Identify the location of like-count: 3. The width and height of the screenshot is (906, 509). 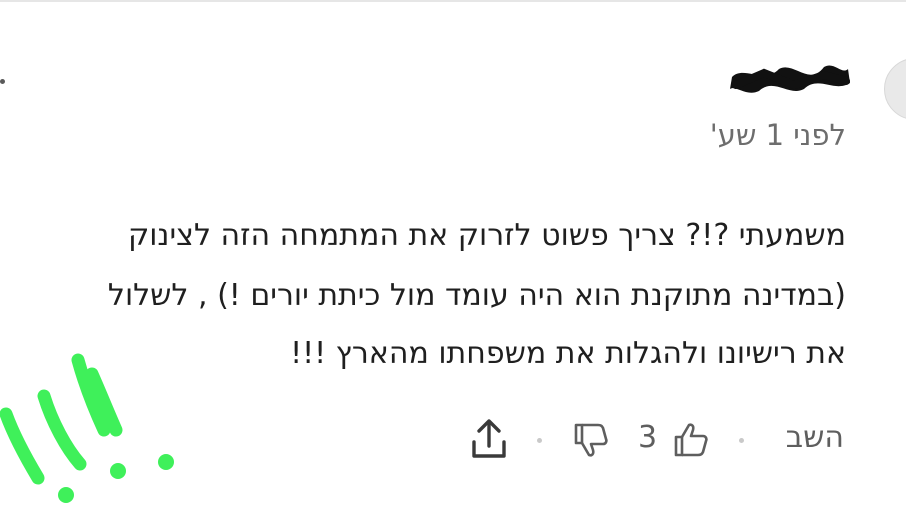
(648, 437).